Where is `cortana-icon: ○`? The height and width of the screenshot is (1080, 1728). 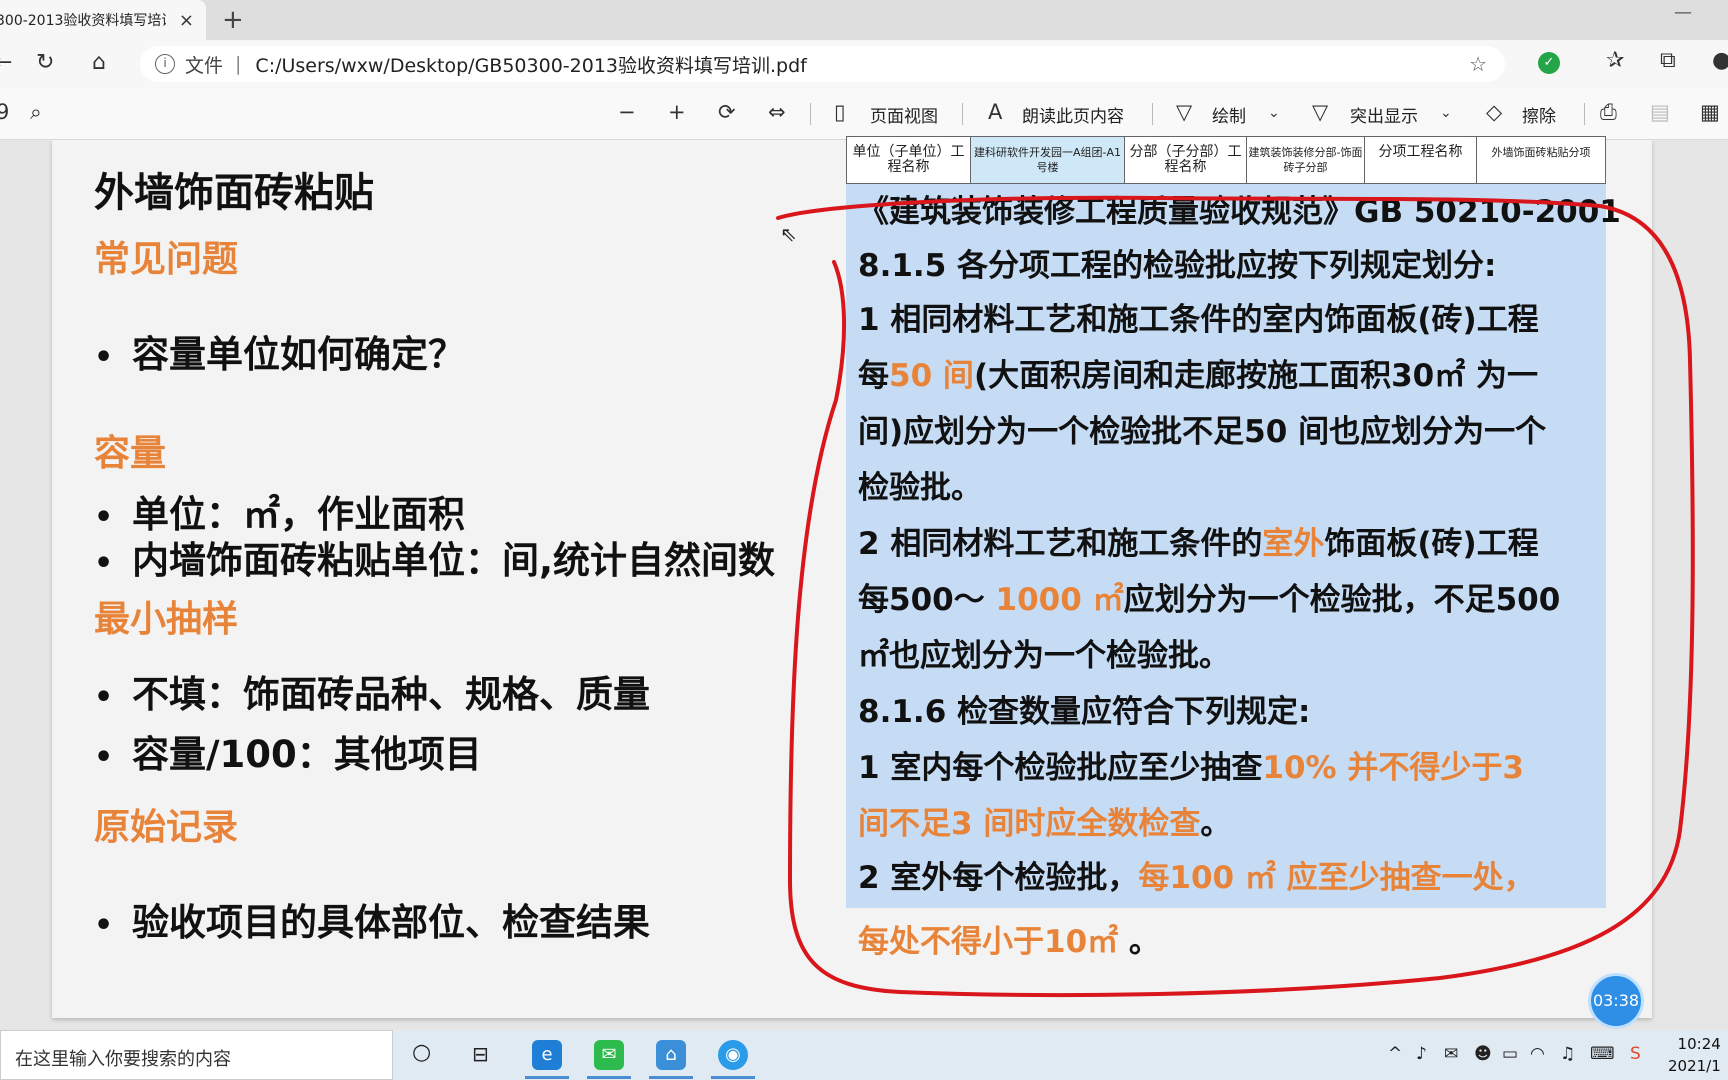 cortana-icon: ○ is located at coordinates (421, 1052).